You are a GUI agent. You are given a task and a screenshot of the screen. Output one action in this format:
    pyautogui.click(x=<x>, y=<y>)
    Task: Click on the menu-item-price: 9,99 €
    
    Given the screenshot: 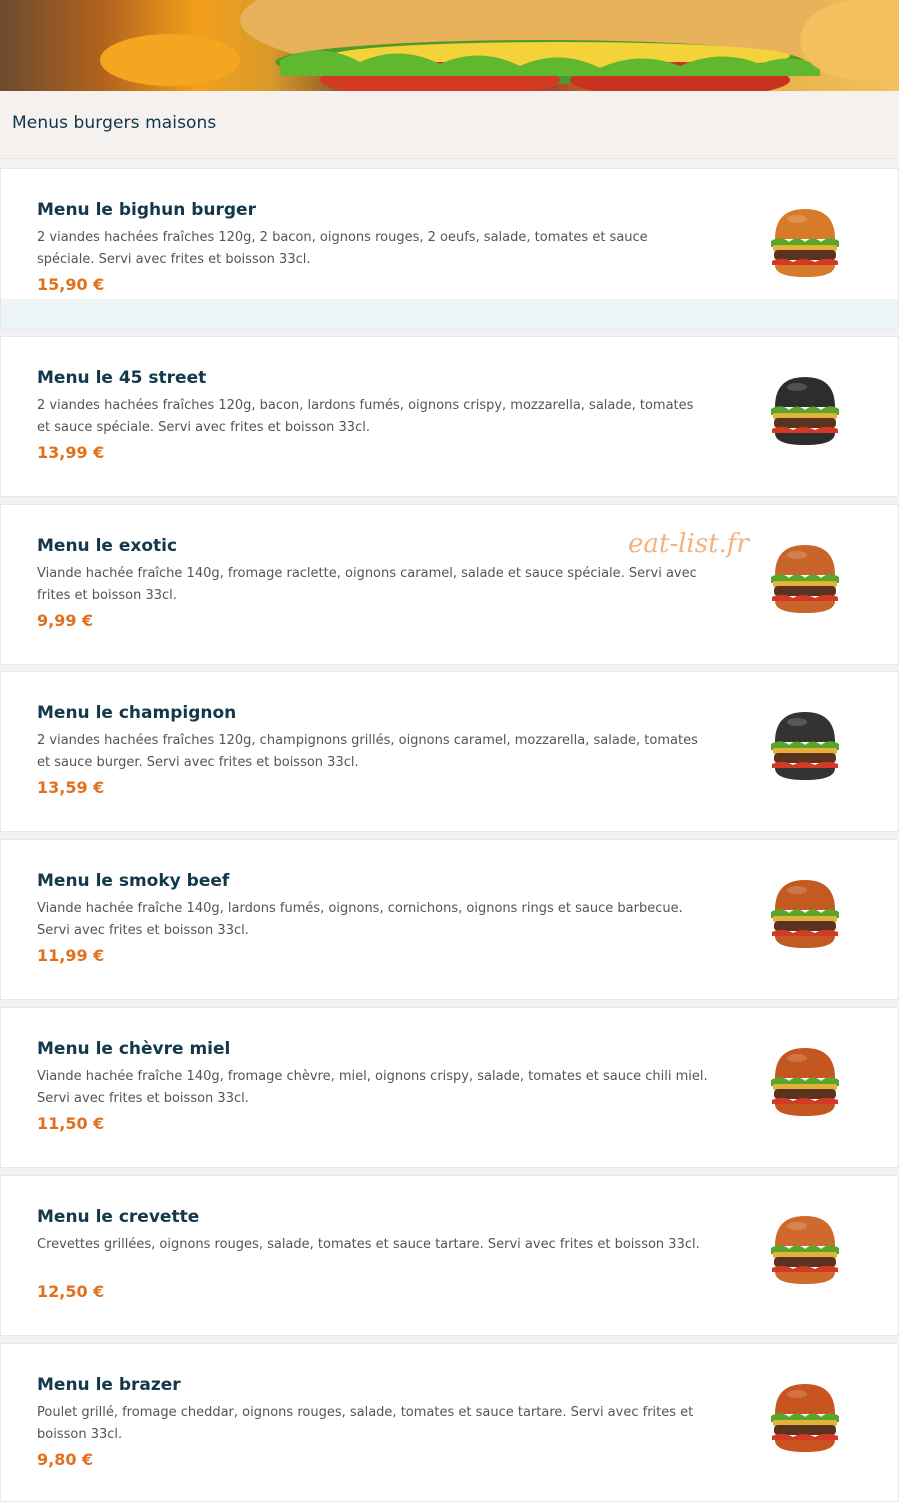 What is the action you would take?
    pyautogui.click(x=65, y=620)
    